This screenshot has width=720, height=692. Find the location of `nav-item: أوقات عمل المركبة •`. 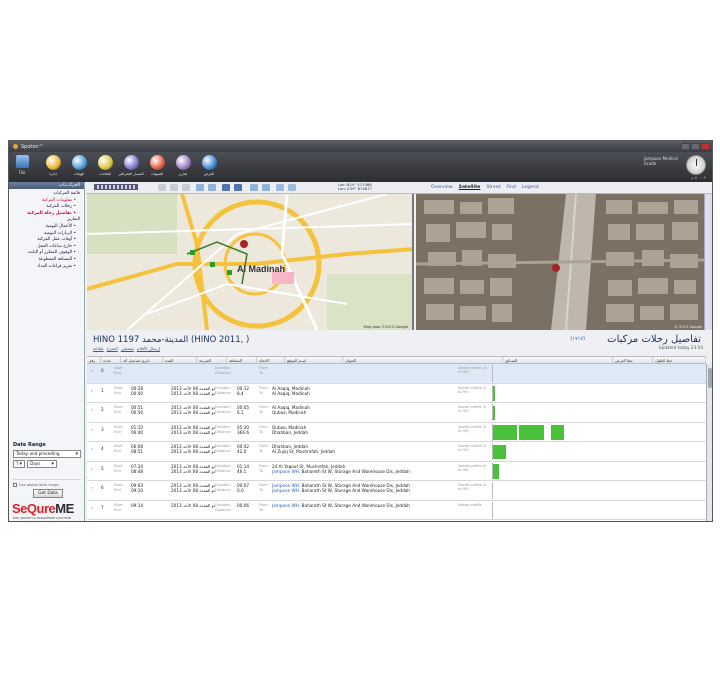

nav-item: أوقات عمل المركبة • is located at coordinates (46, 240).